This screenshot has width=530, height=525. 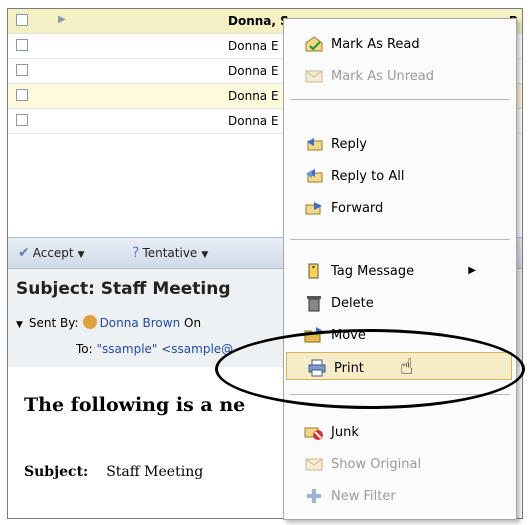 What do you see at coordinates (314, 44) in the screenshot?
I see `envelope-open-check-icon` at bounding box center [314, 44].